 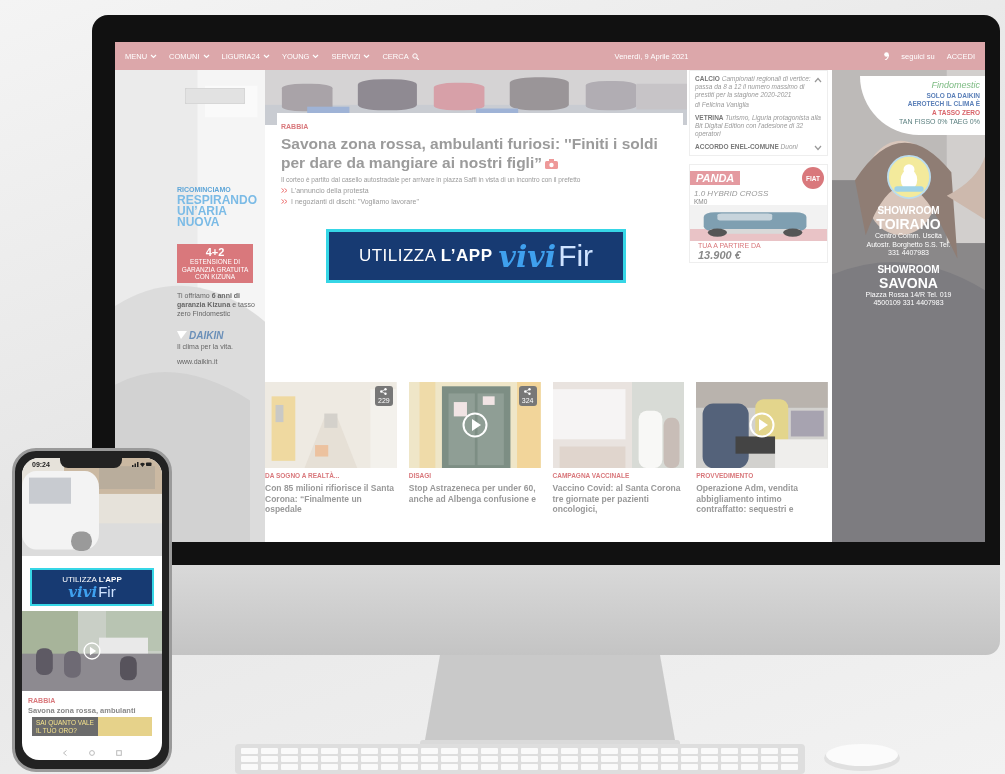 I want to click on camera-icon, so click(x=551, y=164).